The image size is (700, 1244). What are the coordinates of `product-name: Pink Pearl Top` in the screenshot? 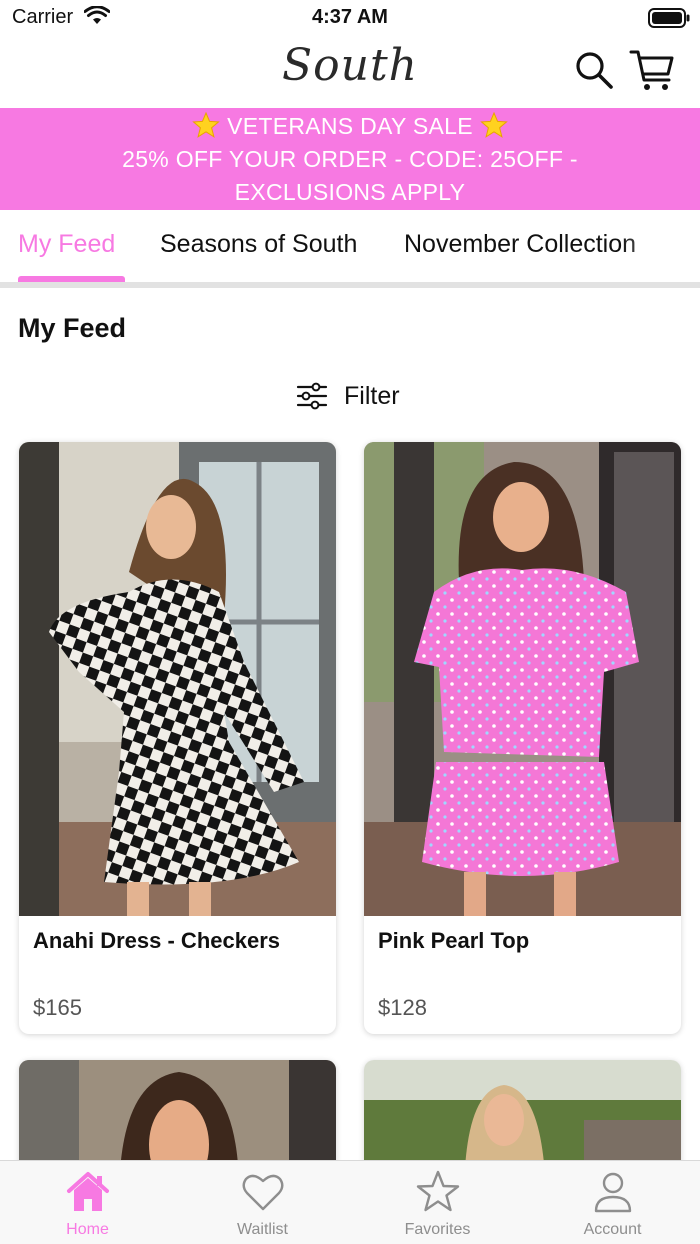 It's located at (454, 940).